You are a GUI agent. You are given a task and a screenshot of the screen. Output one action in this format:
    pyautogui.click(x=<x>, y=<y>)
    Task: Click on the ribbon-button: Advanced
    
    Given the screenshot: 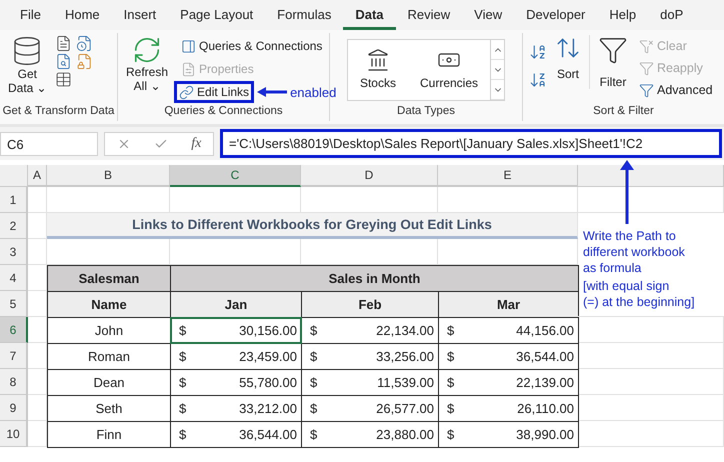 What is the action you would take?
    pyautogui.click(x=676, y=90)
    